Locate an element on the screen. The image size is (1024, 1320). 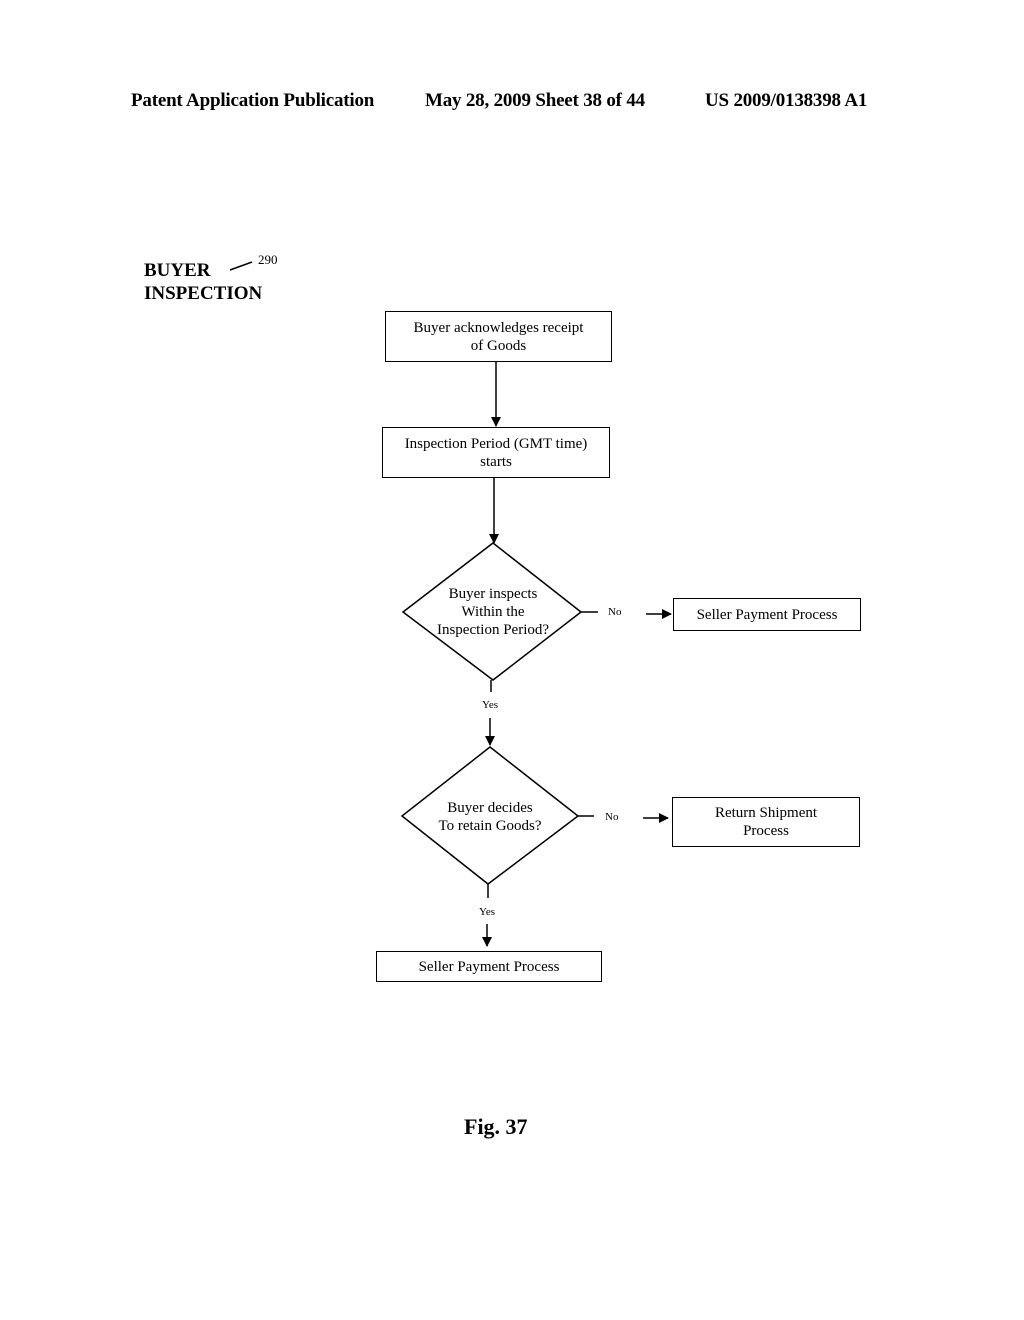
node-seller-payment-2-label: Seller Payment Process is located at coordinates (489, 966).